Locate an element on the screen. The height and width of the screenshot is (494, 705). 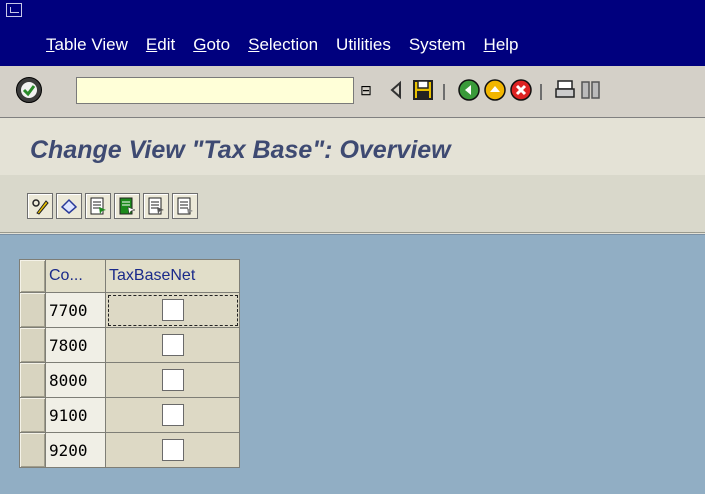
application-toolbar is located at coordinates (352, 204).